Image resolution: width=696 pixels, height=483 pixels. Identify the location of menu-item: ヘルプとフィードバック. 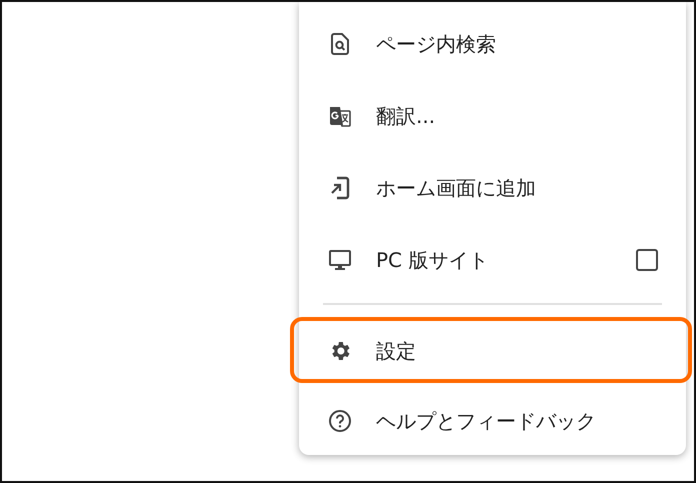
(492, 421).